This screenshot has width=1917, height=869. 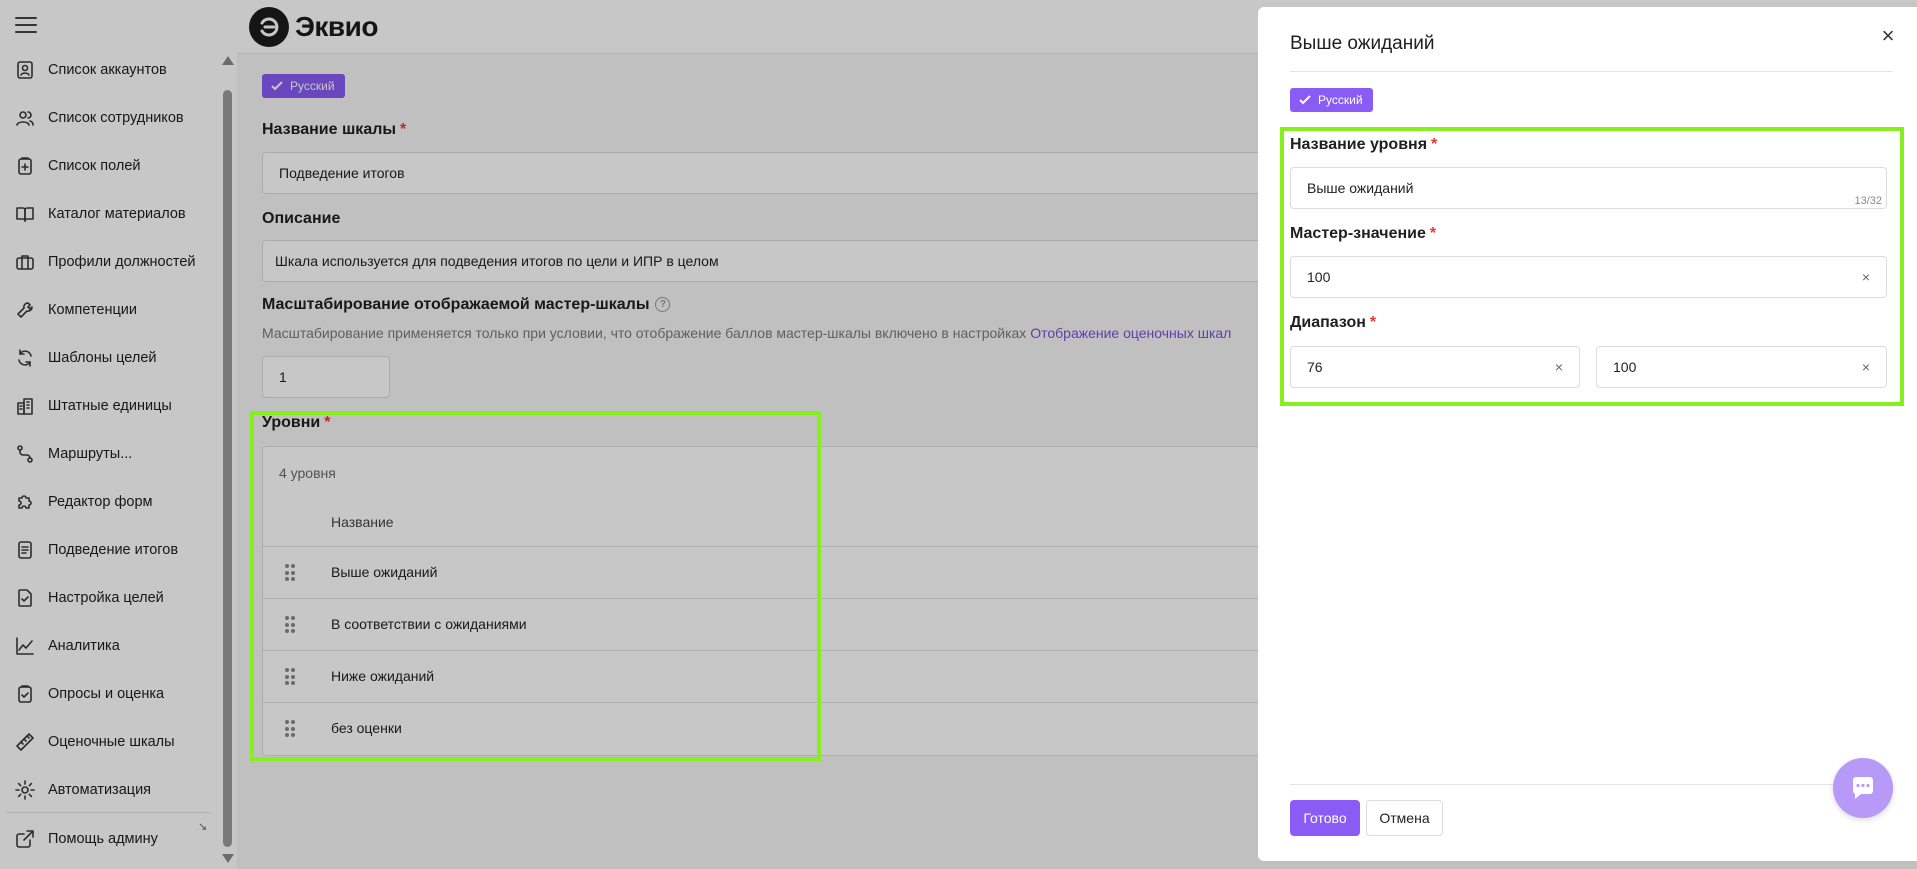 I want to click on level-name-label: Название уровня *, so click(x=1363, y=145).